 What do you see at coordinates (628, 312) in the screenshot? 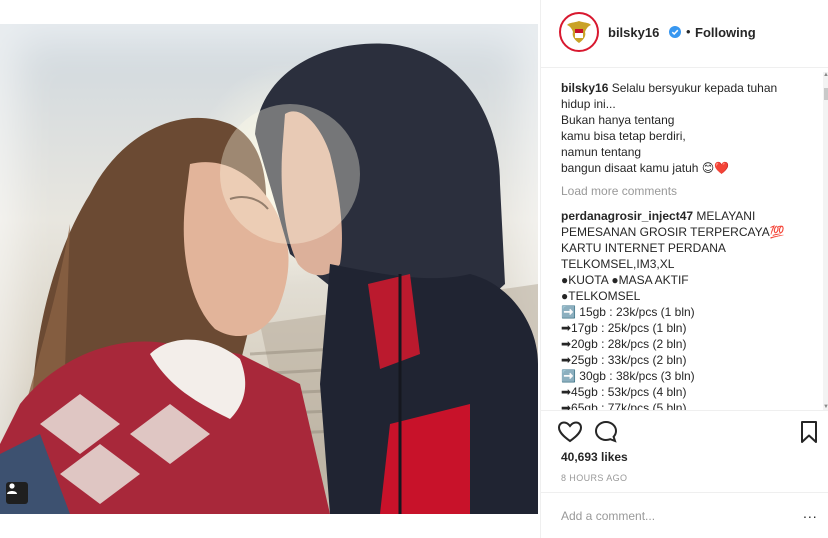
I see `comment-line-7: ➡️ 15gb : 23k/pcs (1 bln)` at bounding box center [628, 312].